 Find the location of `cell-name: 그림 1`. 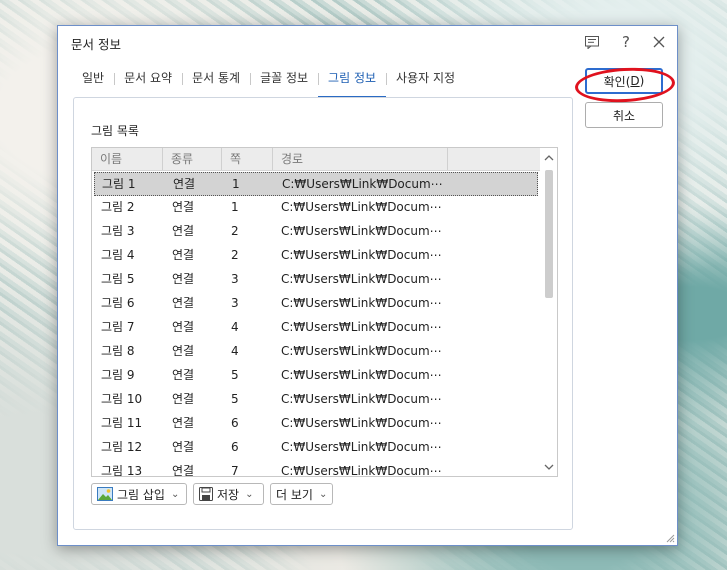

cell-name: 그림 1 is located at coordinates (119, 184).